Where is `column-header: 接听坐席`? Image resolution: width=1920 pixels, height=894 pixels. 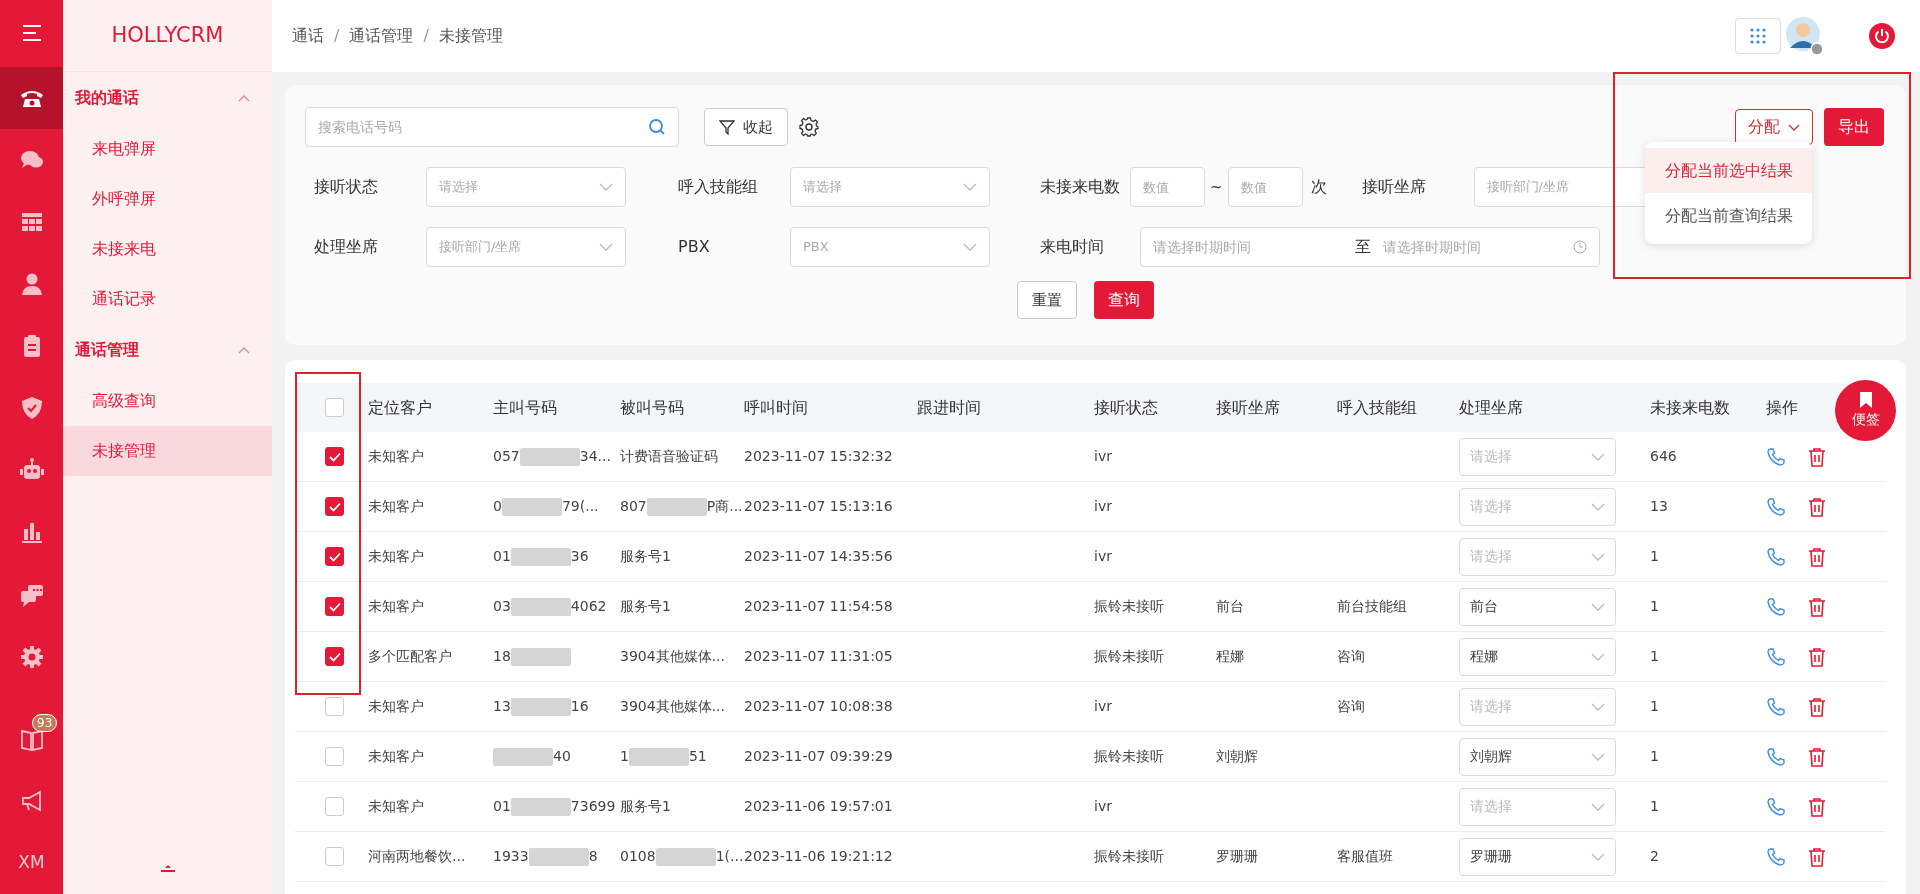
column-header: 接听坐席 is located at coordinates (1248, 407).